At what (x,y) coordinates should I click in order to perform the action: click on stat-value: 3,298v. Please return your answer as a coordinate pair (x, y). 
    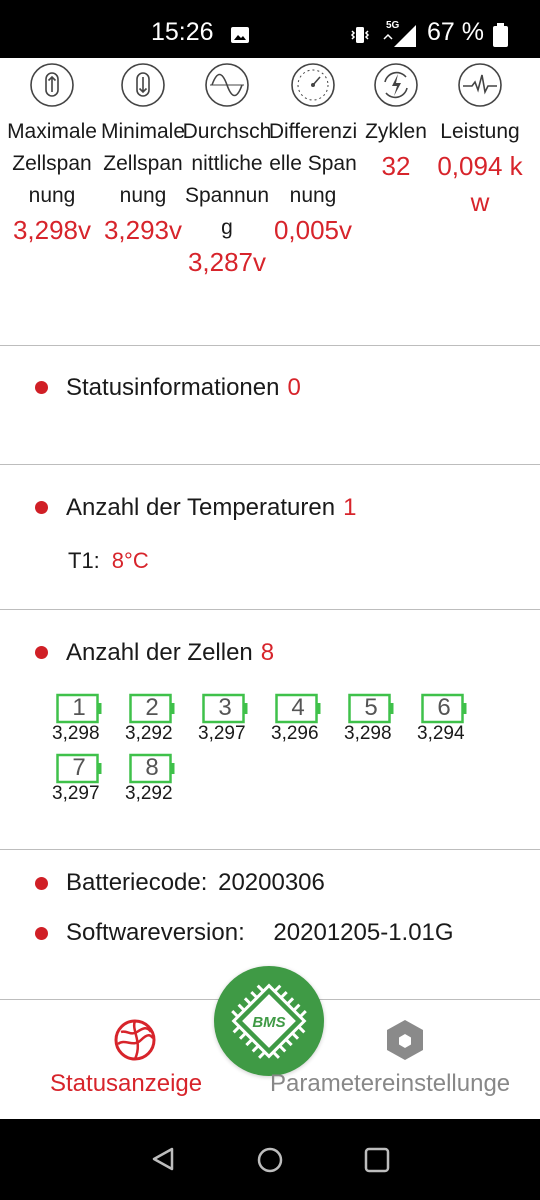
    Looking at the image, I should click on (52, 230).